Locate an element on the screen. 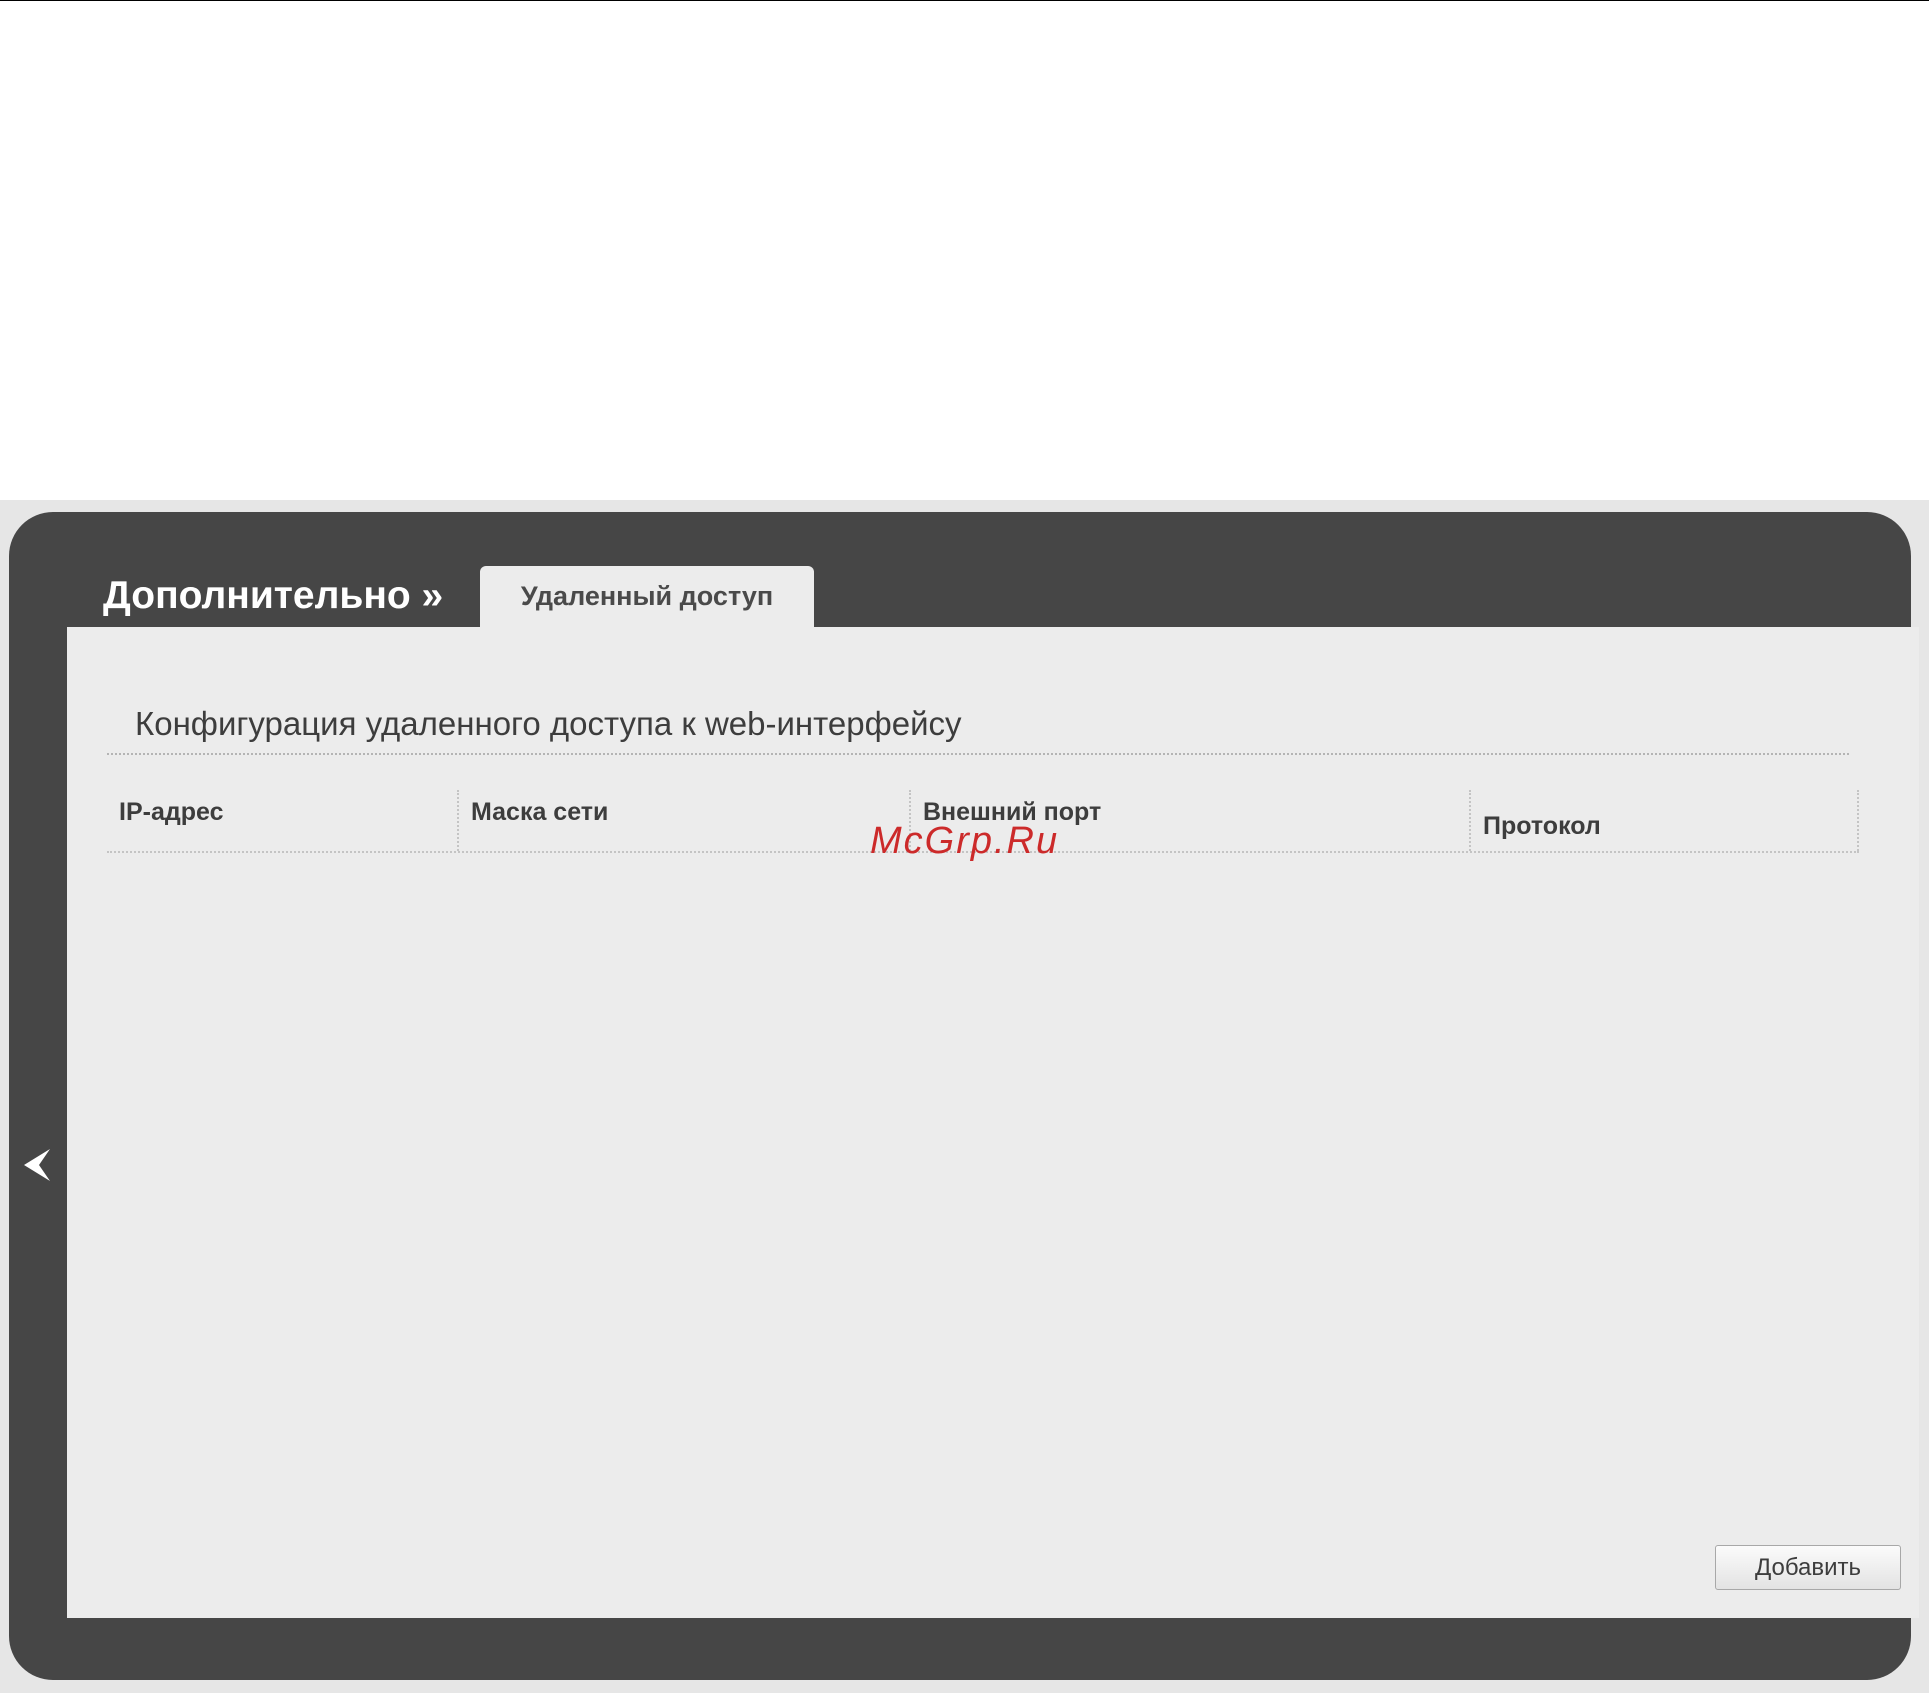 Image resolution: width=1929 pixels, height=1693 pixels. column-header-mask: Маска сети is located at coordinates (685, 820).